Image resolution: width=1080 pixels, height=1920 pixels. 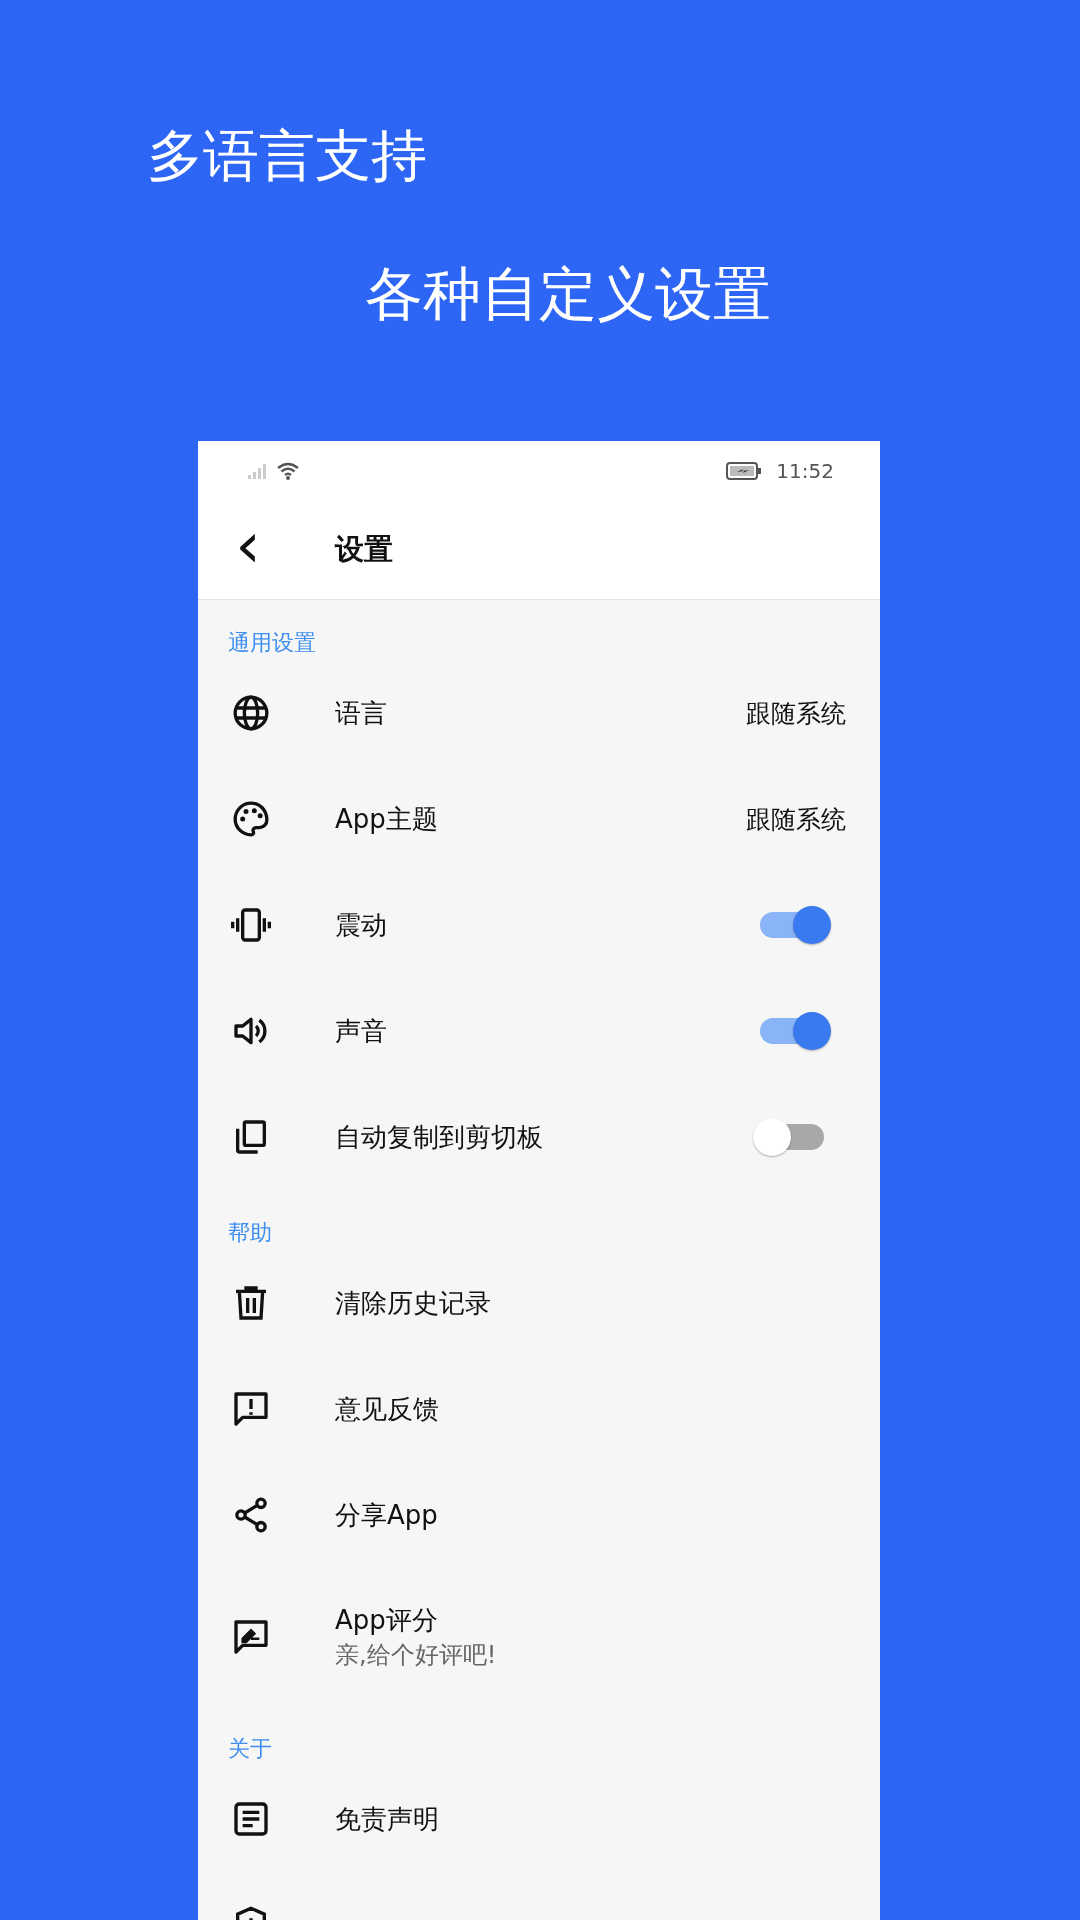 I want to click on status-time: 11:52, so click(x=805, y=471).